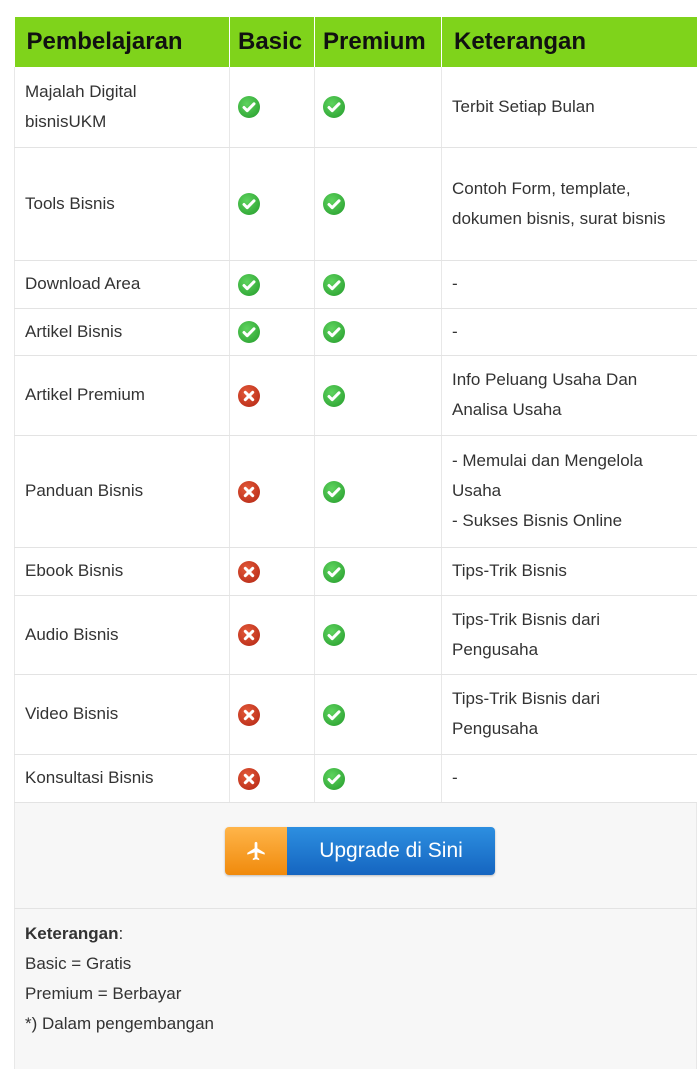 The image size is (697, 1069). What do you see at coordinates (122, 42) in the screenshot?
I see `header-pembelajaran: Pembelajaran` at bounding box center [122, 42].